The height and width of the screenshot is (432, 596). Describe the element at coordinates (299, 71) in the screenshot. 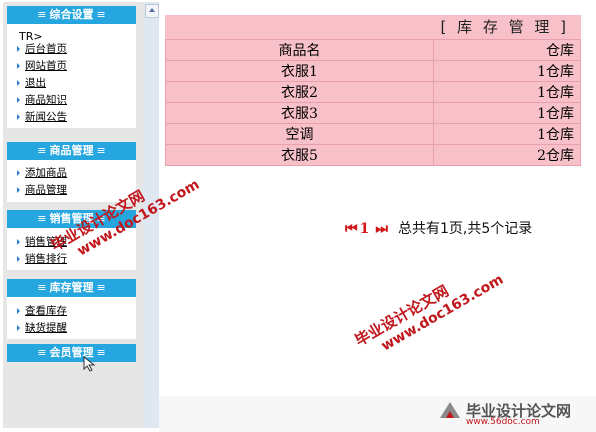

I see `cell-product: 衣服1` at that location.